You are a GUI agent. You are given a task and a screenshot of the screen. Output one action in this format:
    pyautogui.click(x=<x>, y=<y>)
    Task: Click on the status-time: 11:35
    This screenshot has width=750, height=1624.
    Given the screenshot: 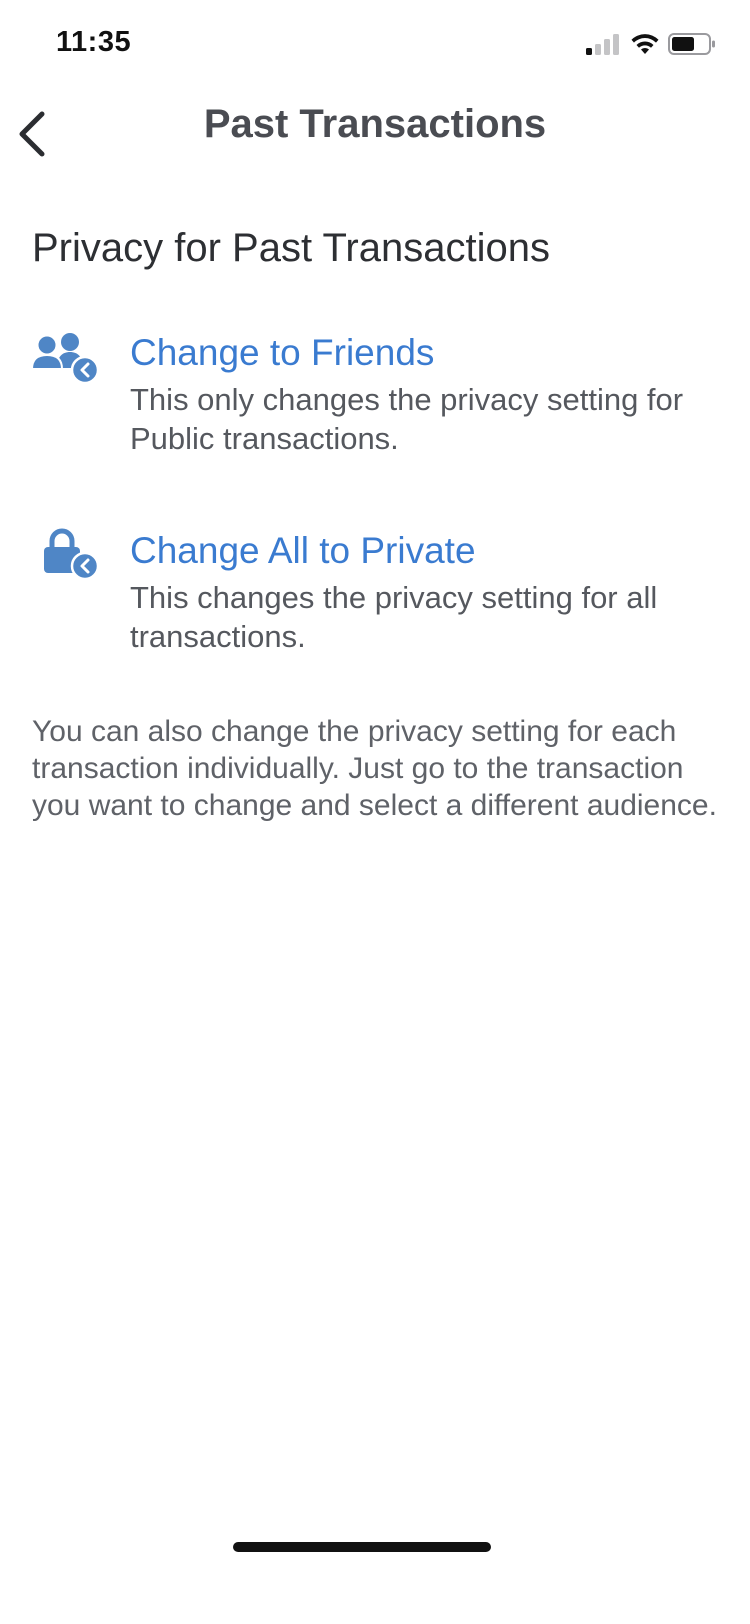 What is the action you would take?
    pyautogui.click(x=94, y=42)
    